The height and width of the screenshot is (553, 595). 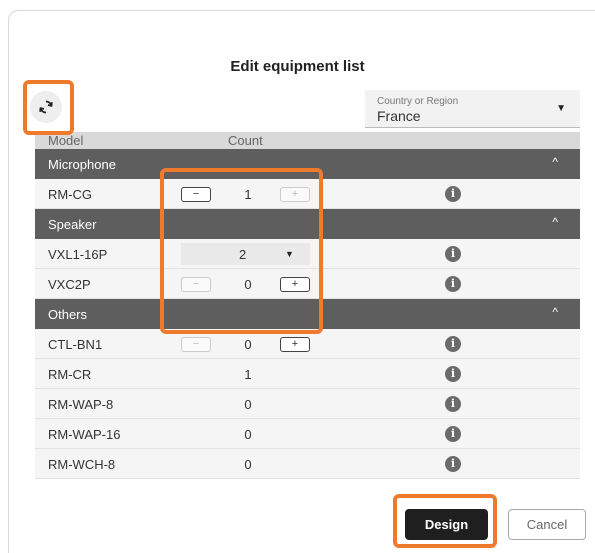 I want to click on table-row: RM-WAP-16 0 i, so click(x=307, y=434).